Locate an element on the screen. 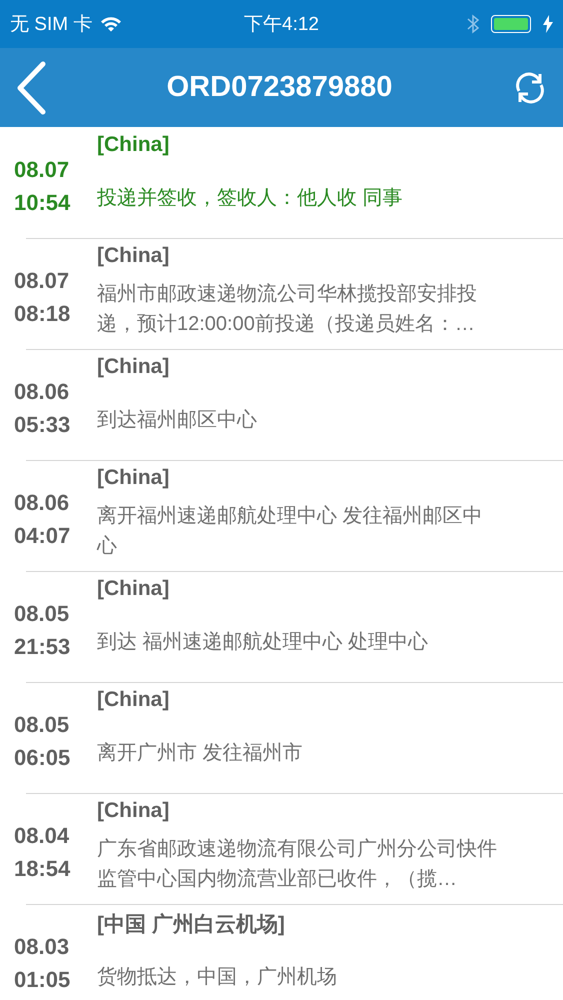 The width and height of the screenshot is (563, 1000). bluetooth-icon is located at coordinates (473, 24).